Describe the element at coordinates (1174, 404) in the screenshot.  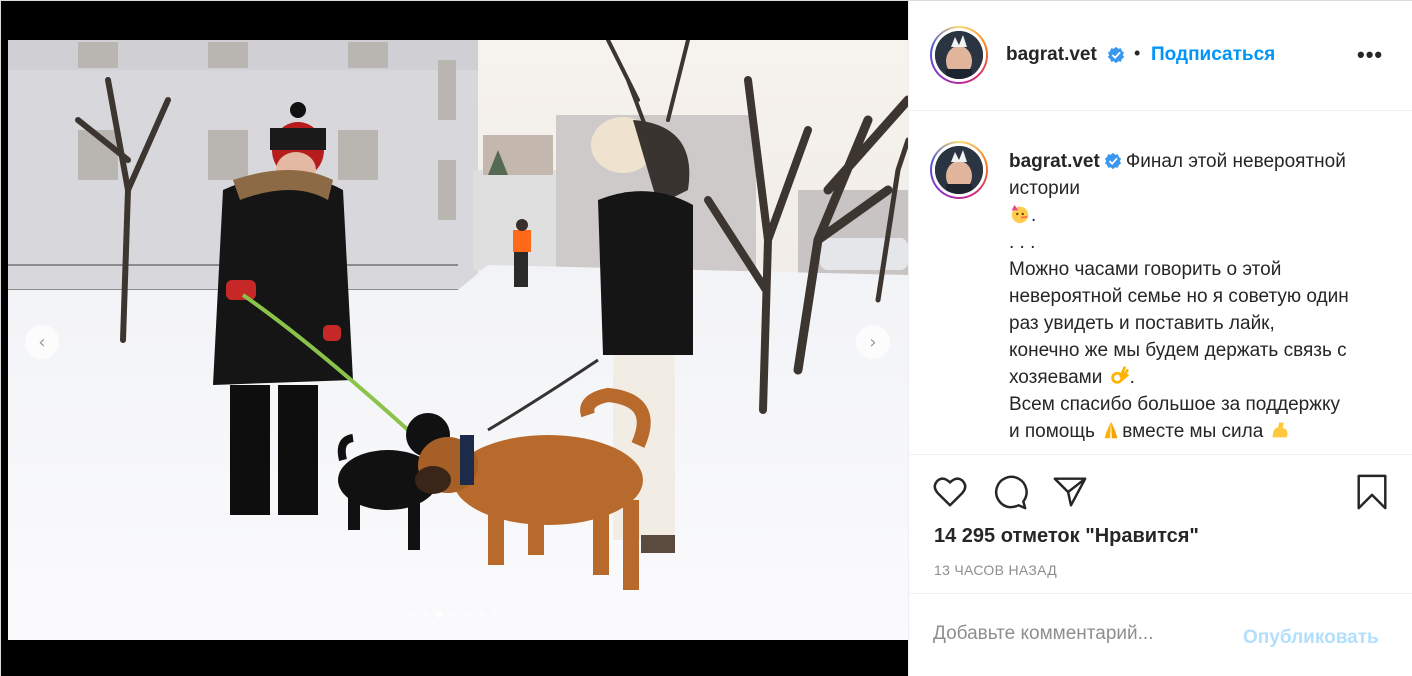
I see `caption-line: Всем спасибо большое за поддержку` at that location.